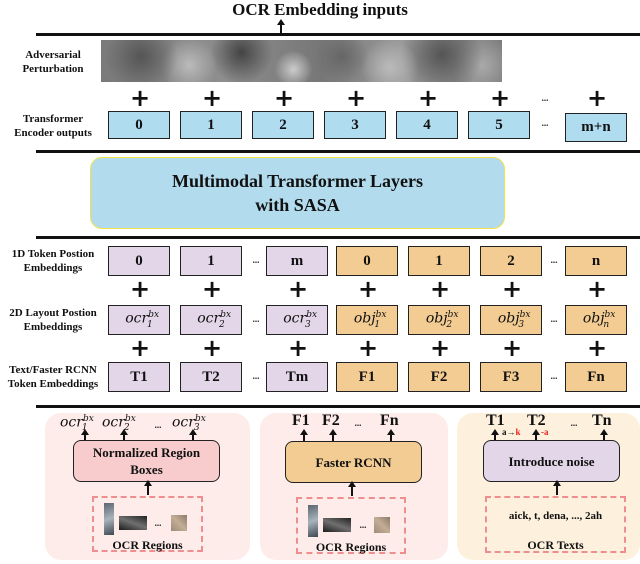  I want to click on introduce-noise-block: Introduce noise, so click(551, 461).